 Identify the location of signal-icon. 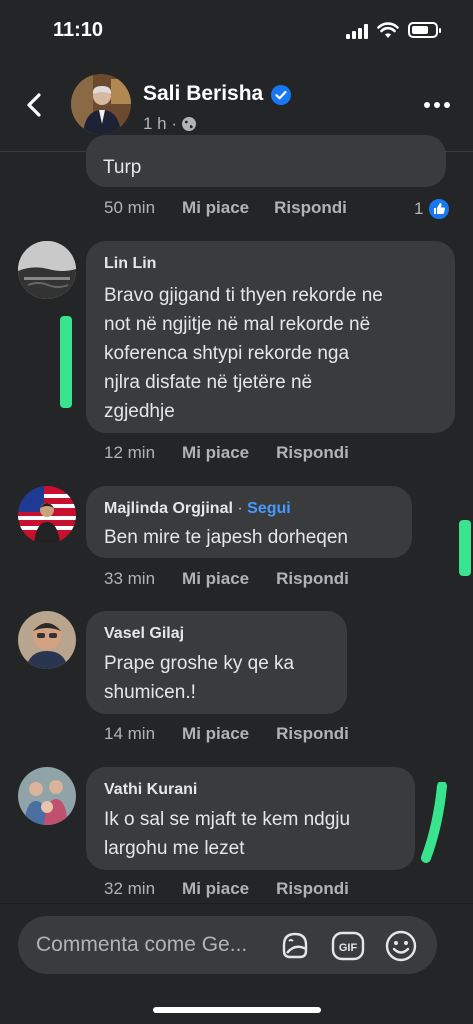
(358, 31).